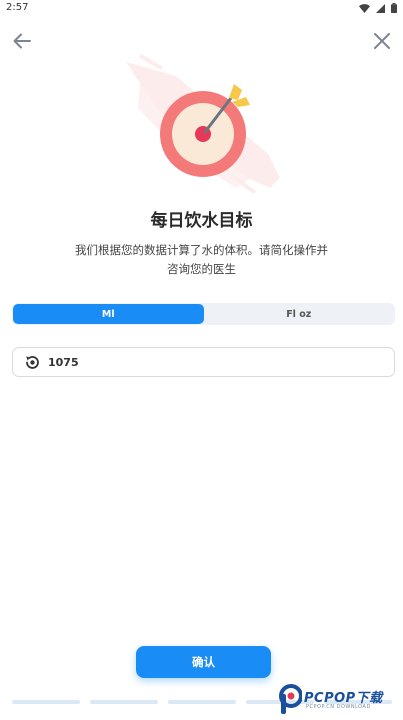 The height and width of the screenshot is (720, 403). I want to click on close-icon, so click(382, 41).